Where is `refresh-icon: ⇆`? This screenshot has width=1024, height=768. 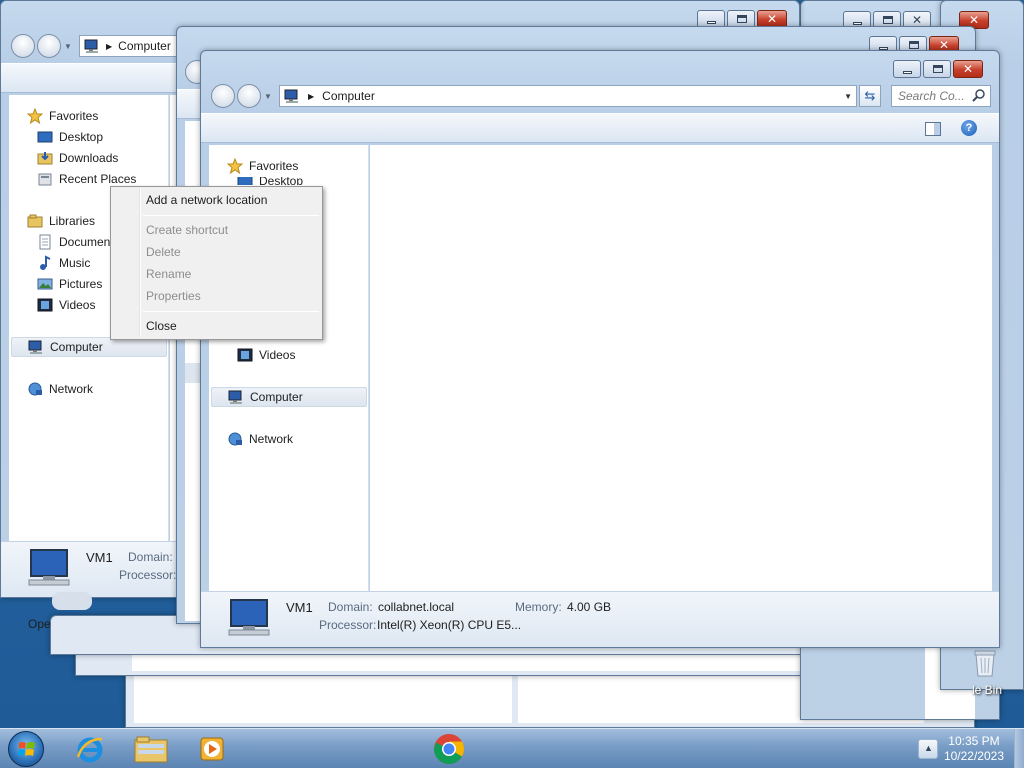
refresh-icon: ⇆ is located at coordinates (870, 95).